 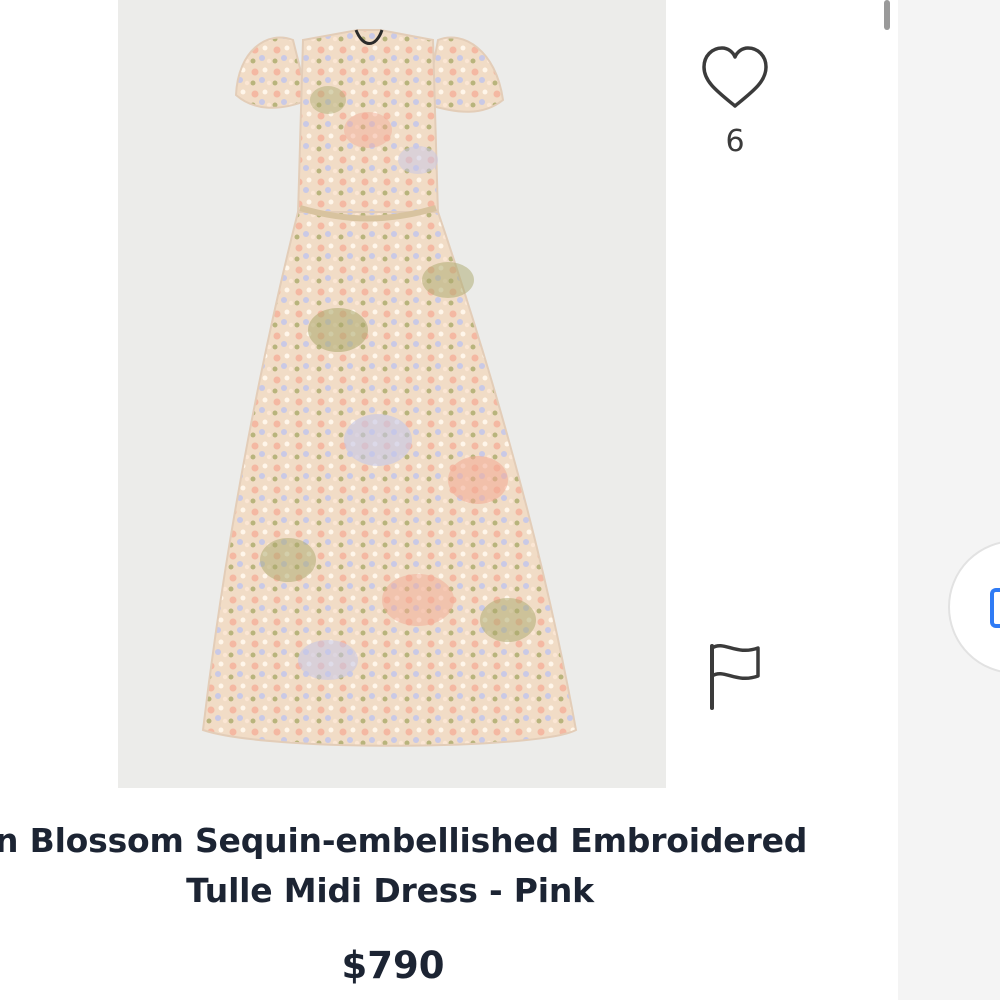 I want to click on adjacent-panel, so click(x=949, y=500).